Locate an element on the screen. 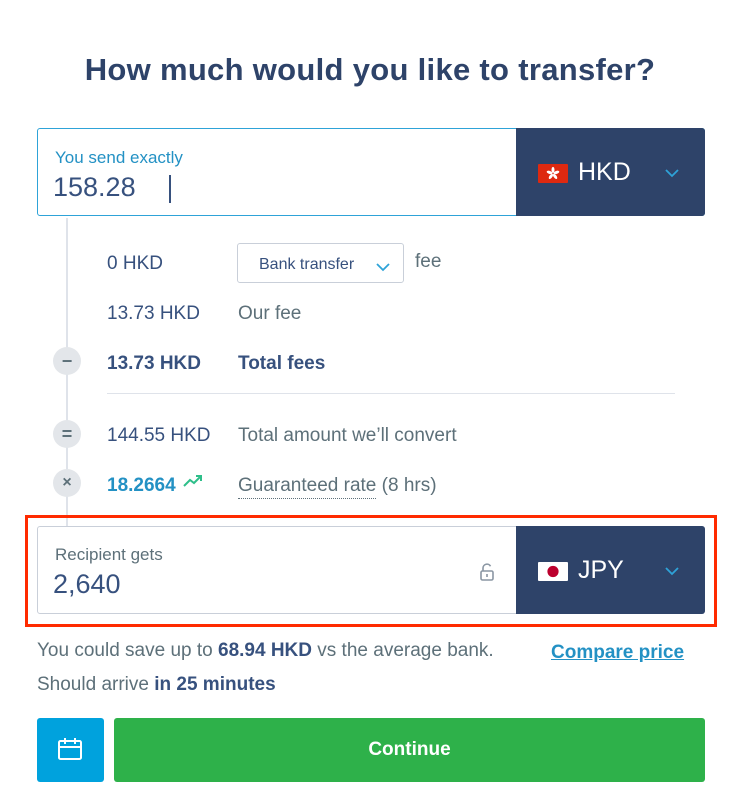  hong-kong-flag-icon is located at coordinates (553, 173).